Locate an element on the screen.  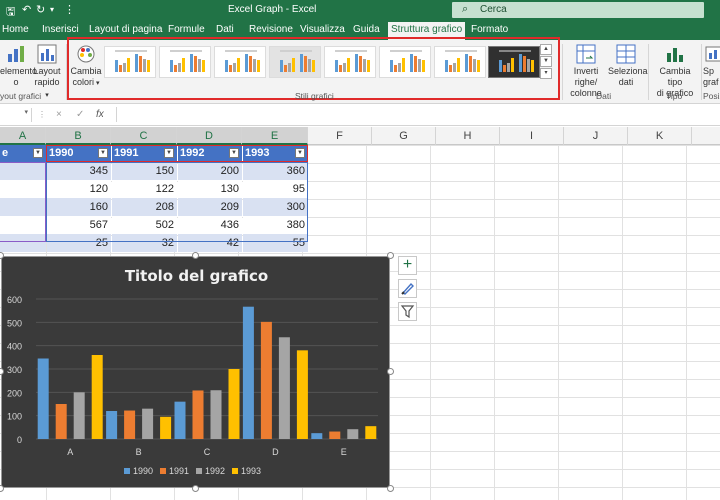
table-cell: 122 is located at coordinates (144, 189).